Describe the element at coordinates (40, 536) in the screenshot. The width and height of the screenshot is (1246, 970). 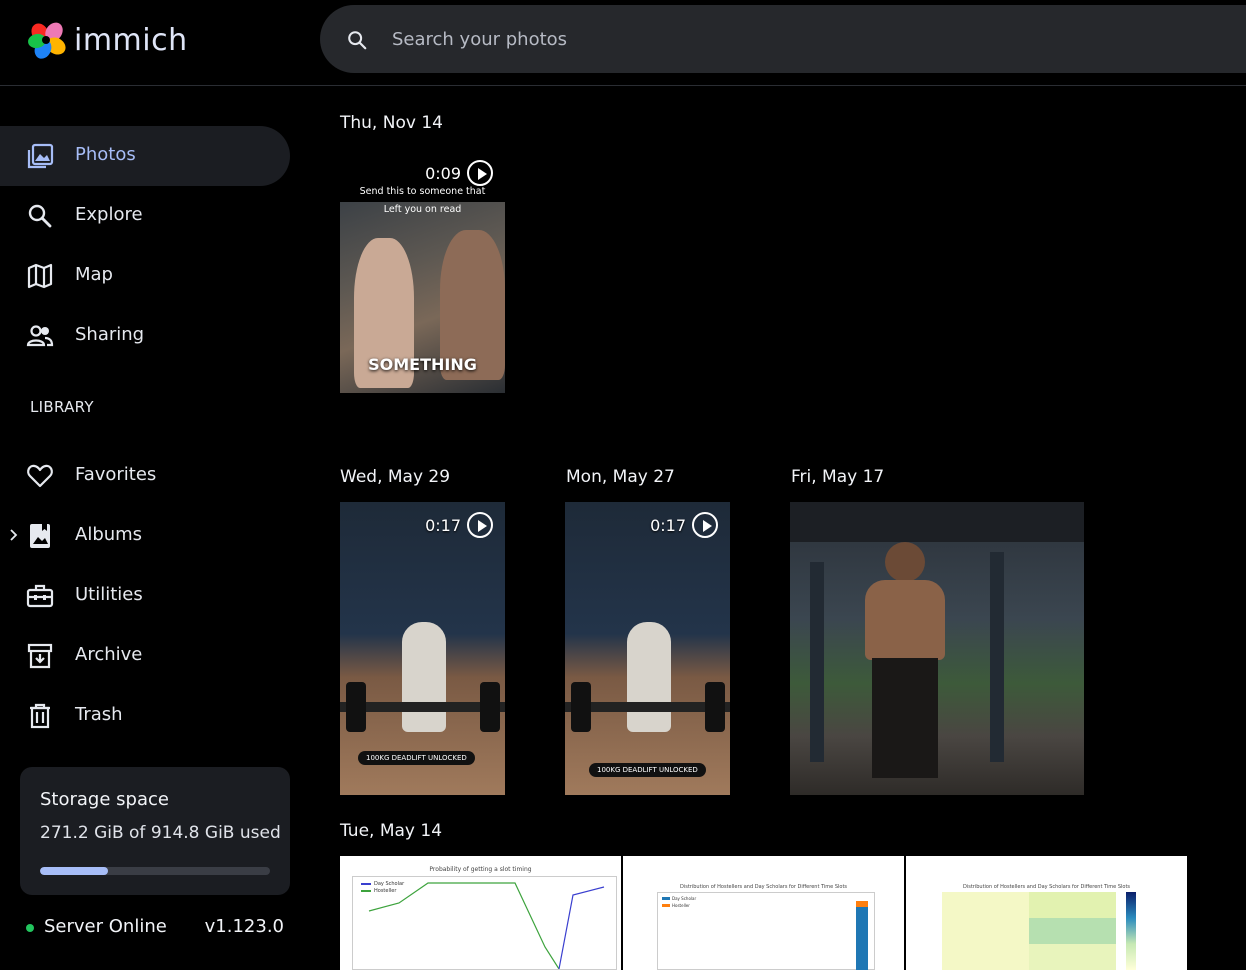
I see `album-icon` at that location.